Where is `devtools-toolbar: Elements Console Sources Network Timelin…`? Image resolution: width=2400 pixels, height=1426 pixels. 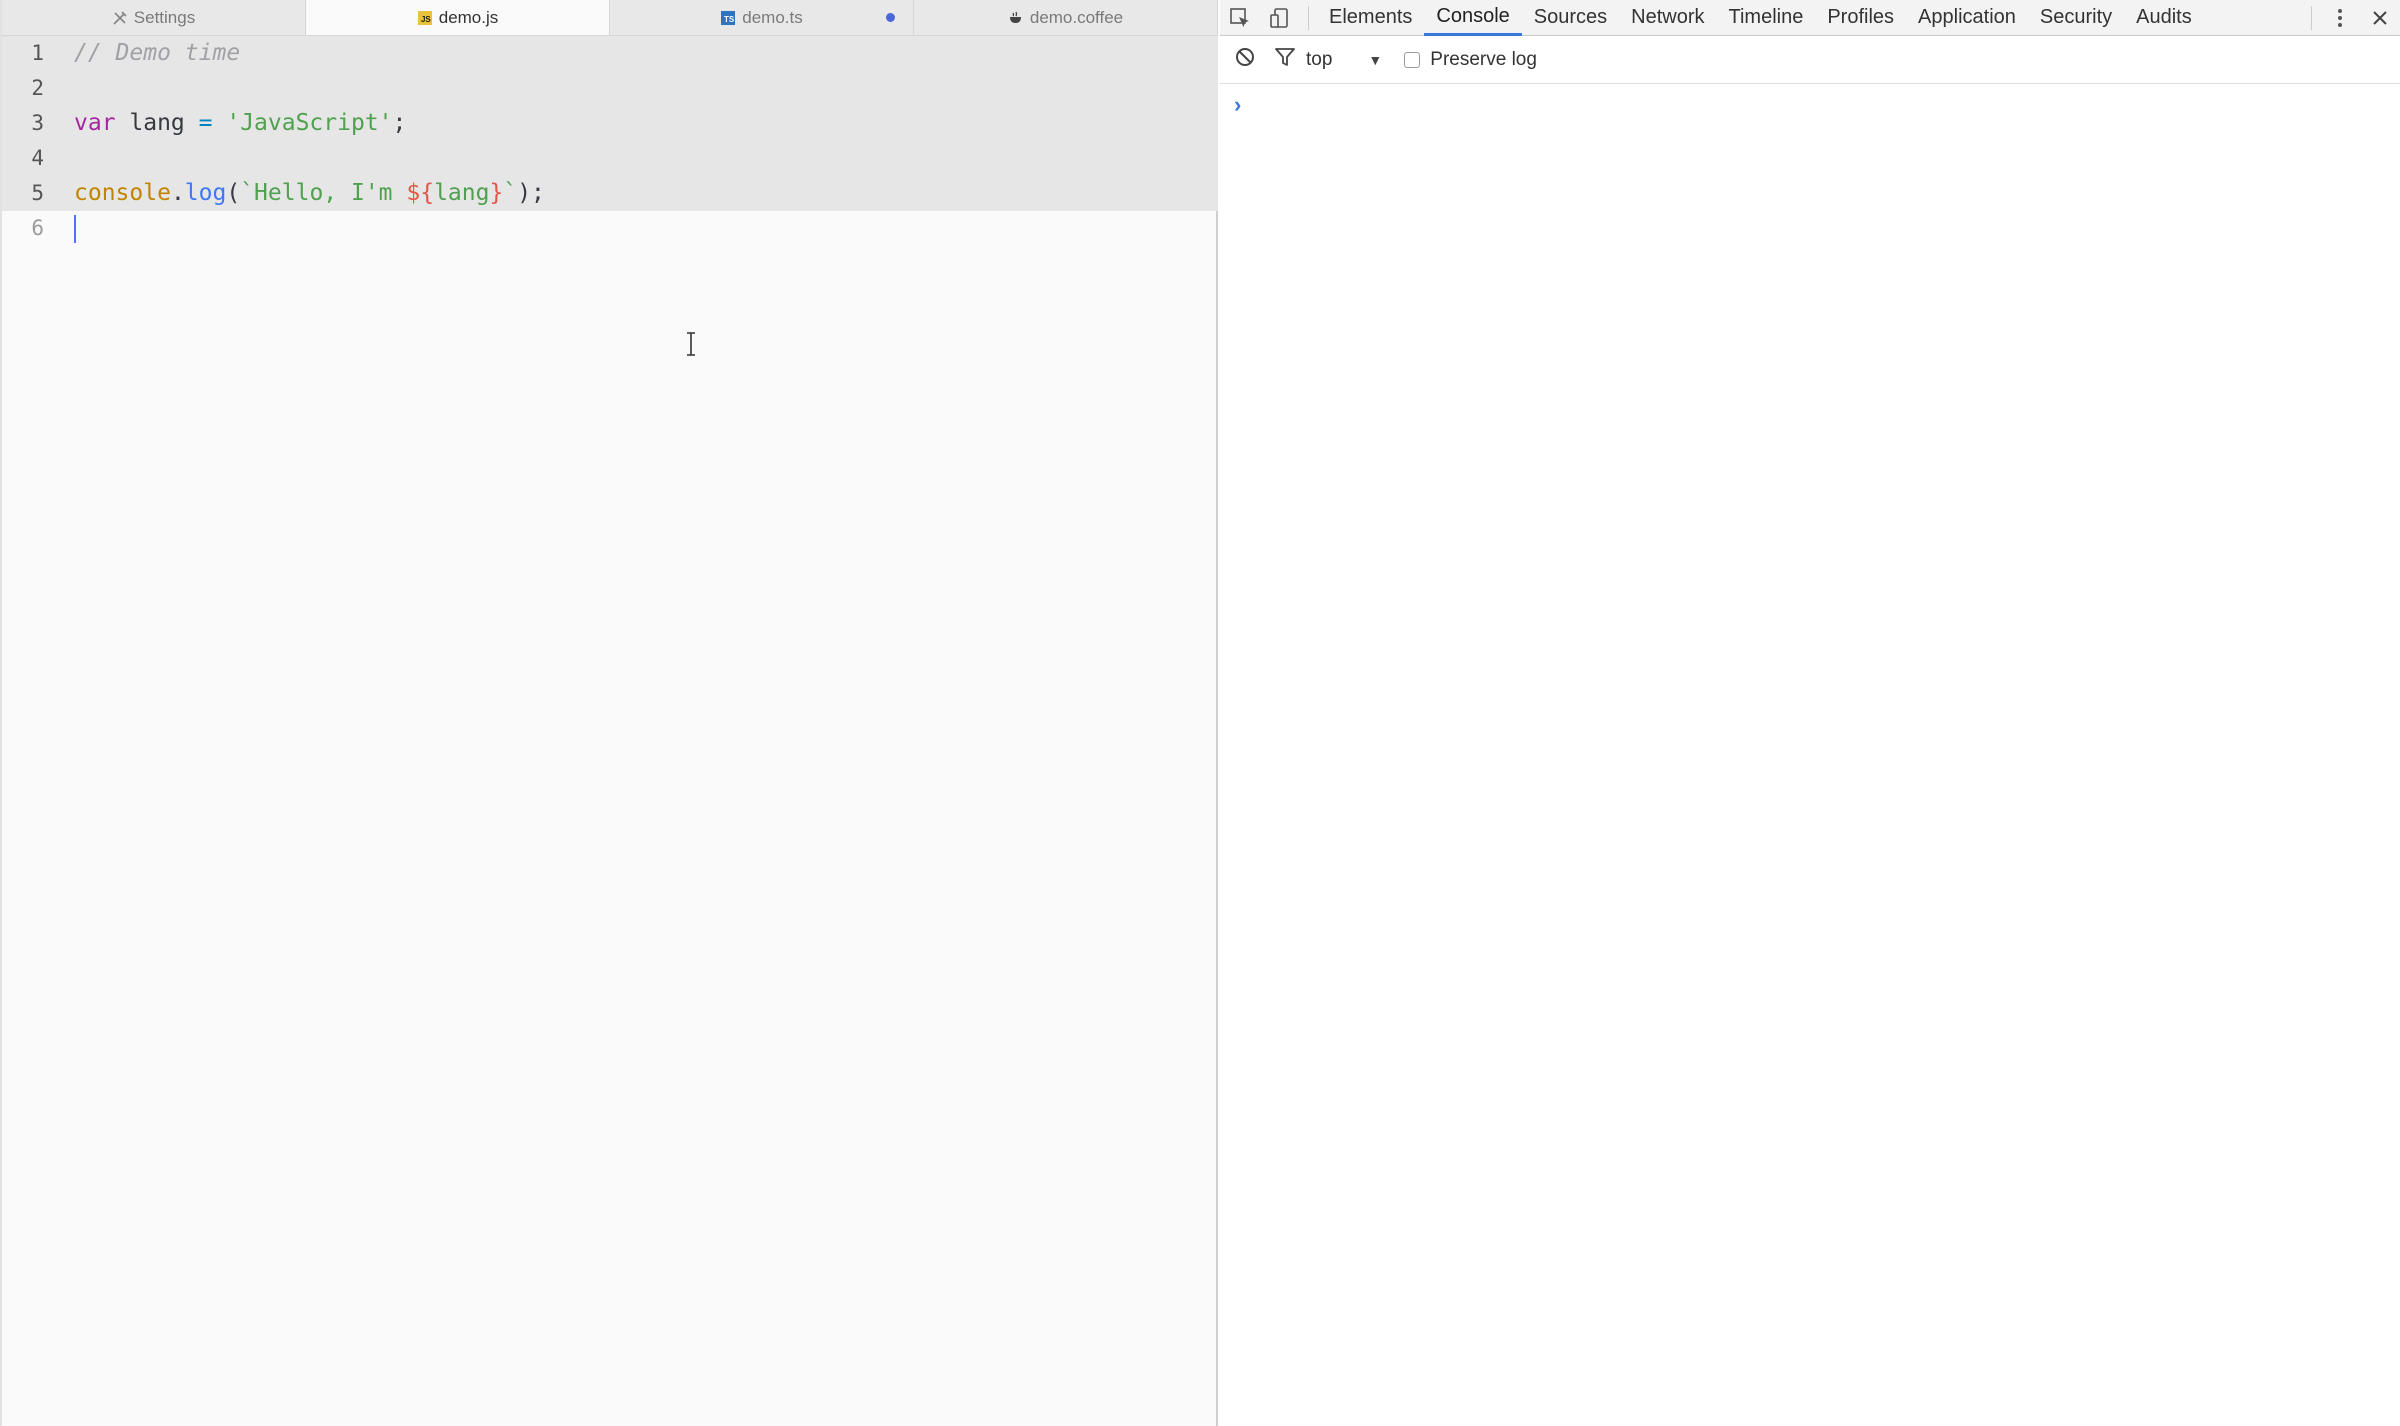 devtools-toolbar: Elements Console Sources Network Timelin… is located at coordinates (1810, 18).